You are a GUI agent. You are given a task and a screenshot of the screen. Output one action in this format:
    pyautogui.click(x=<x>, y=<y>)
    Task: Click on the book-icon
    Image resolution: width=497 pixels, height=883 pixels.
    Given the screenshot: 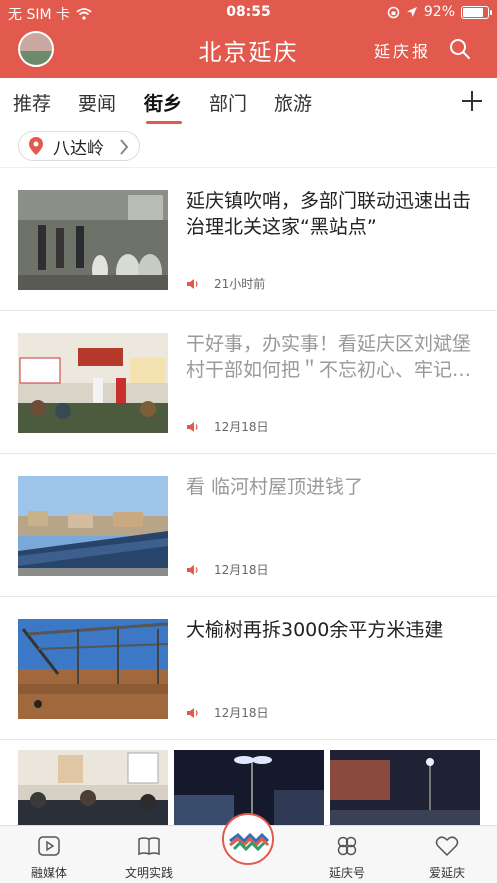 What is the action you would take?
    pyautogui.click(x=149, y=846)
    